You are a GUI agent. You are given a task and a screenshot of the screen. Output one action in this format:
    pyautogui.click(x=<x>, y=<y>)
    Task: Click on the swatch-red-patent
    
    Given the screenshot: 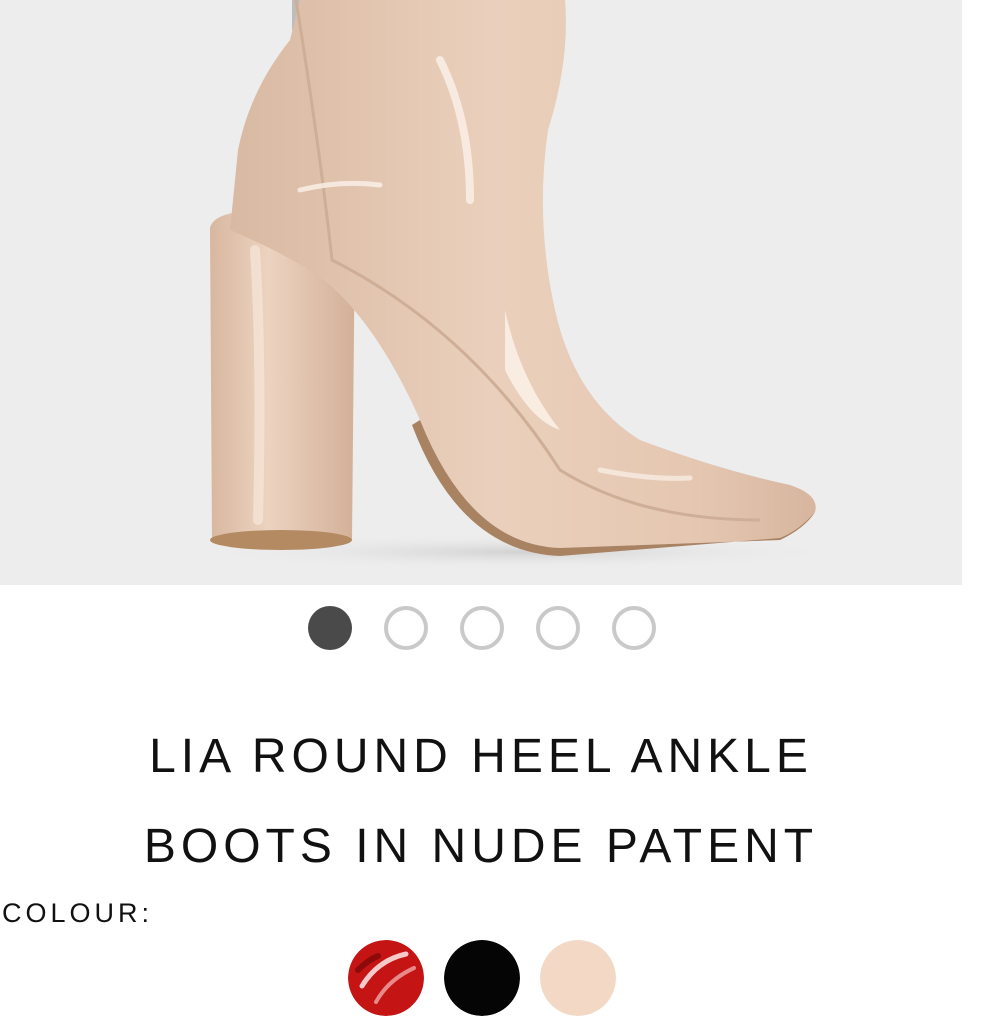 What is the action you would take?
    pyautogui.click(x=386, y=978)
    